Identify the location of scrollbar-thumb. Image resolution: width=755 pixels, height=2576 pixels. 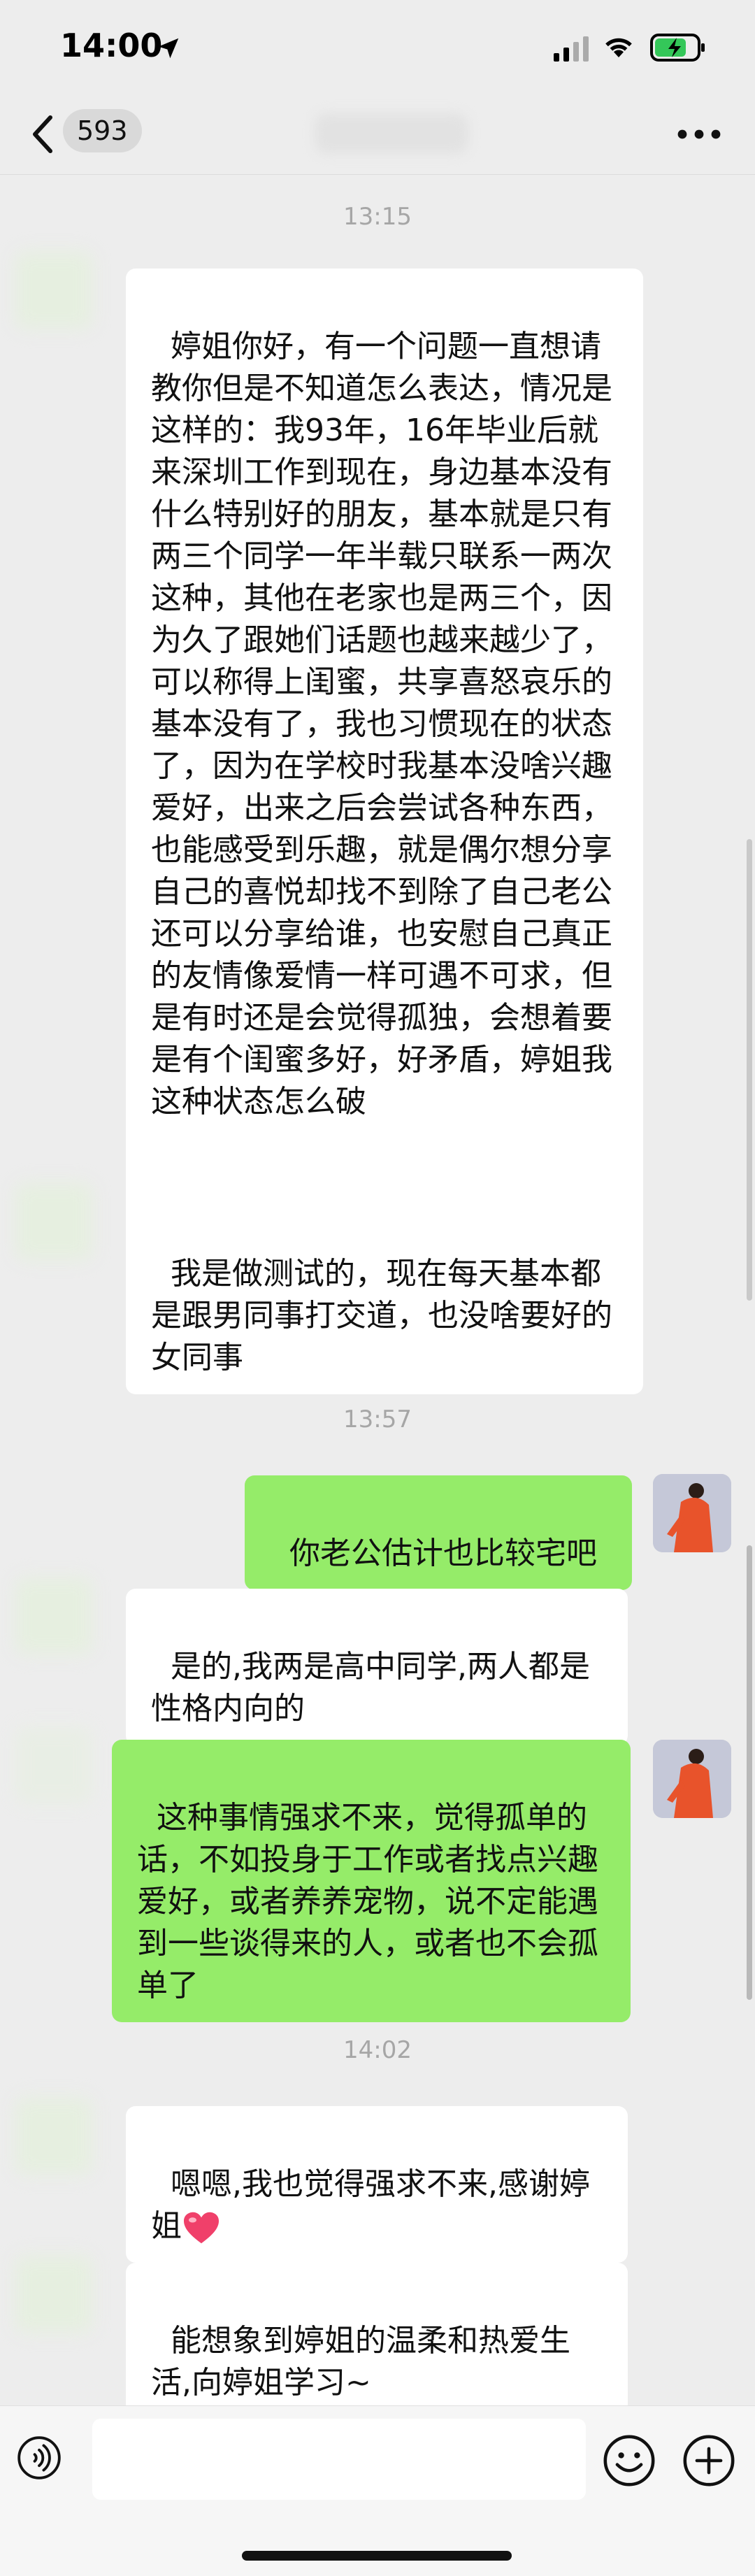
(749, 1772).